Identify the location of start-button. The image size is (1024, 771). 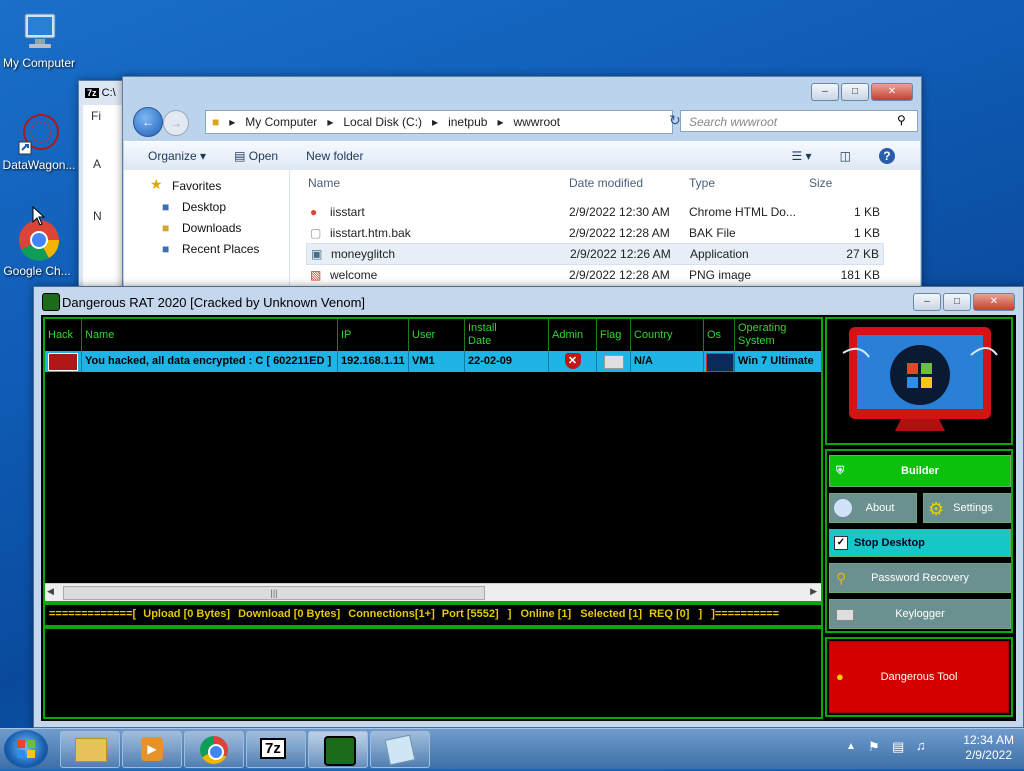
(26, 749).